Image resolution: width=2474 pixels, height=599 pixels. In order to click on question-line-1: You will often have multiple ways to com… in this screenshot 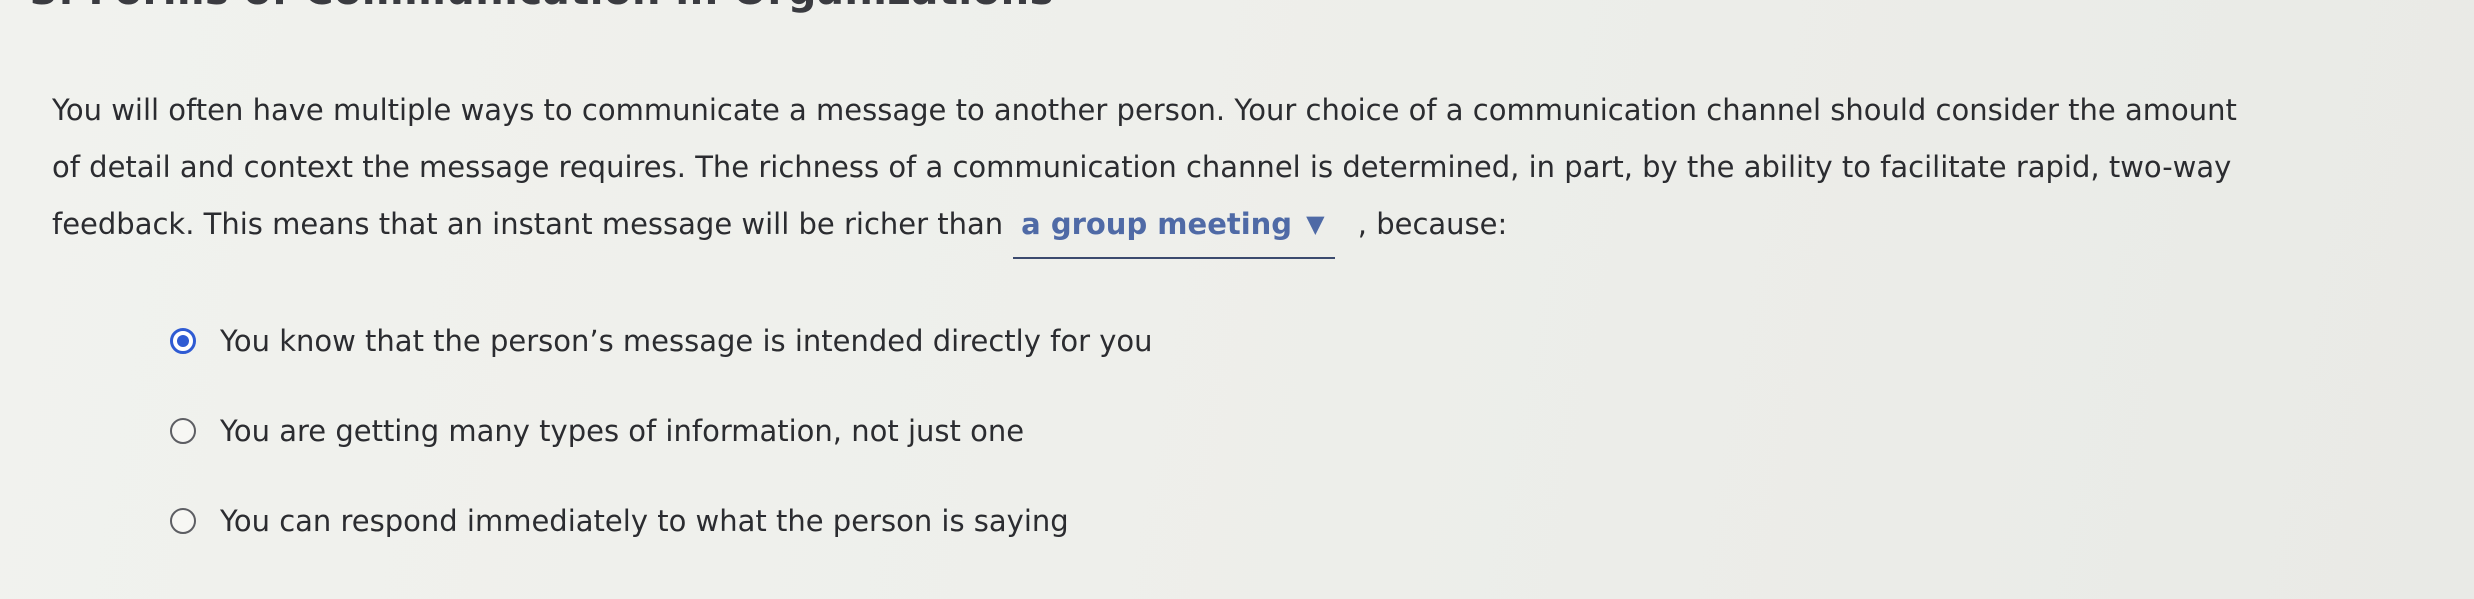, I will do `click(1144, 110)`.